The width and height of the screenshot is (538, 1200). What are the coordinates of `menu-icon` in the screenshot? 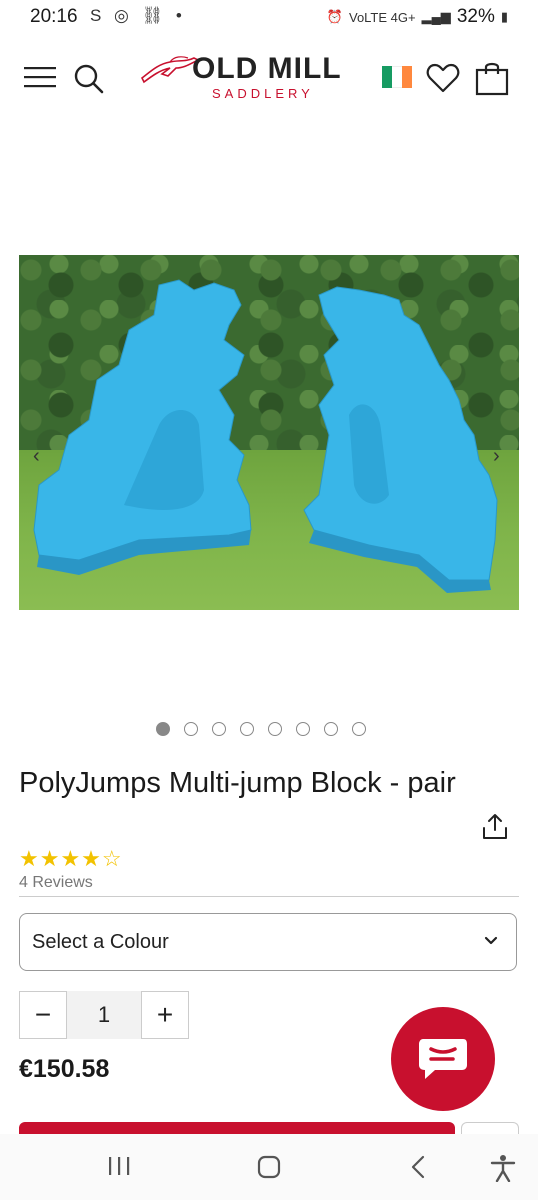 It's located at (40, 77).